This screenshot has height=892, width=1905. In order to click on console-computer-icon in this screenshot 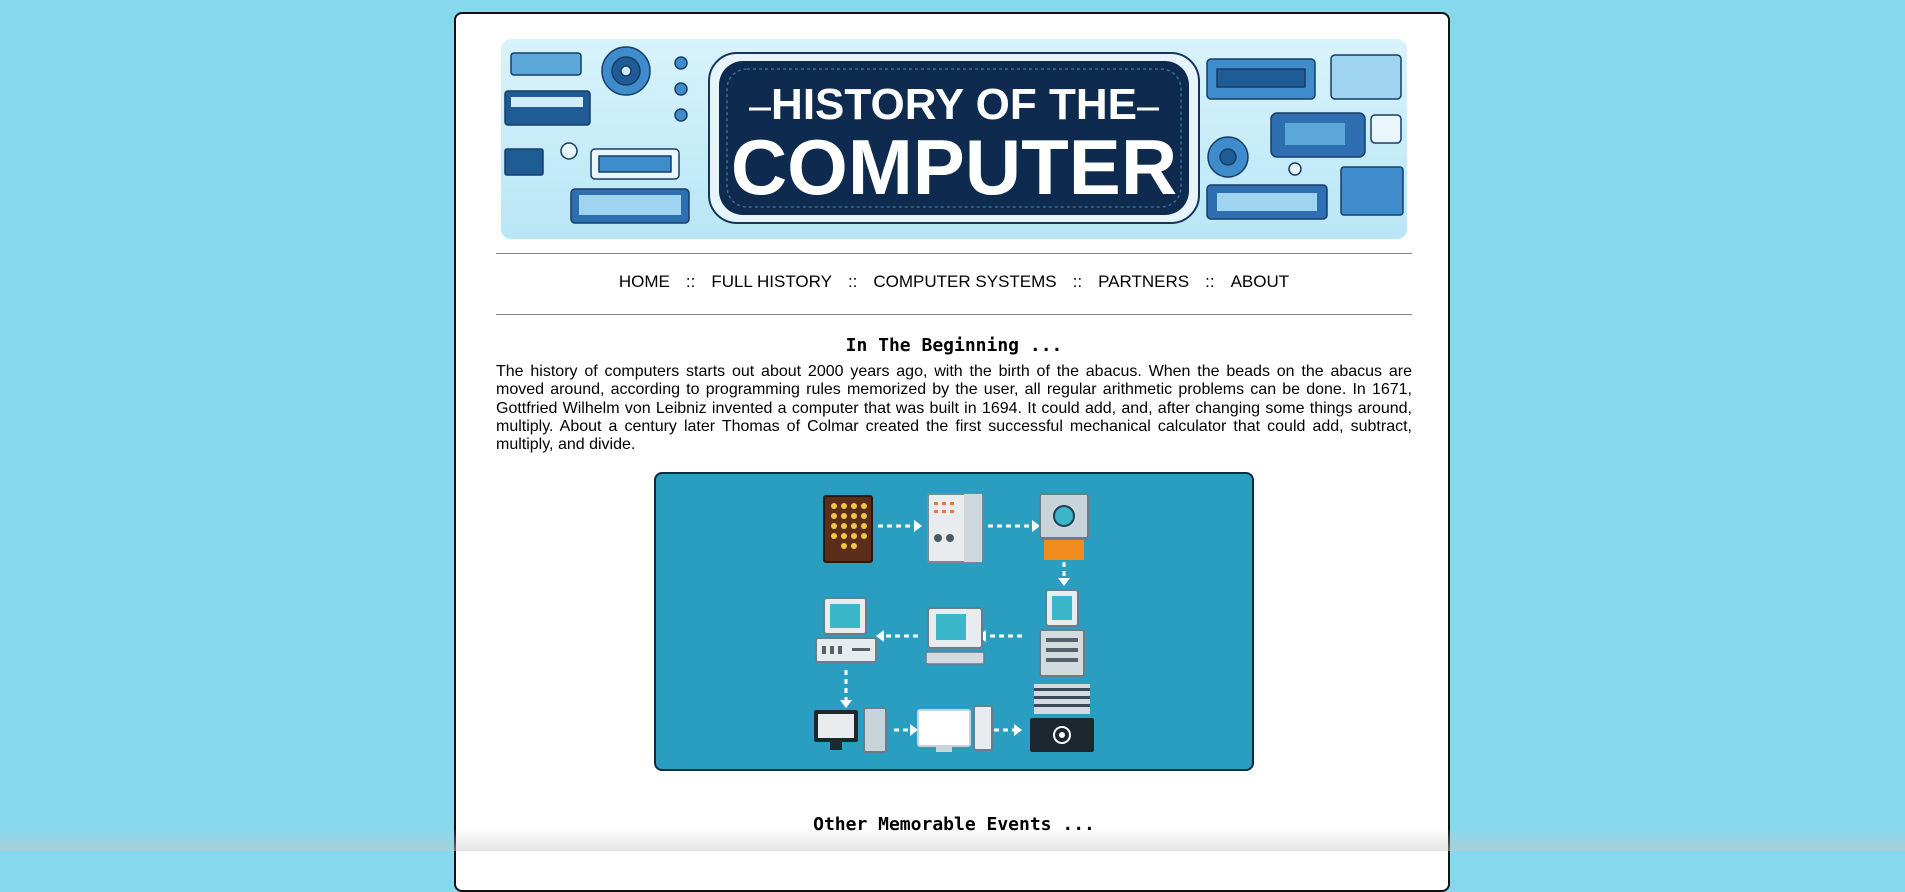, I will do `click(1064, 526)`.